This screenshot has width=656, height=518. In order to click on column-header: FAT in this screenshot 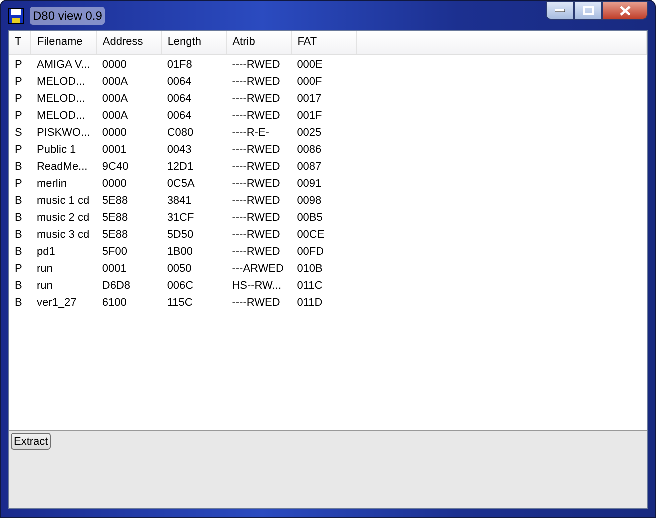, I will do `click(323, 42)`.